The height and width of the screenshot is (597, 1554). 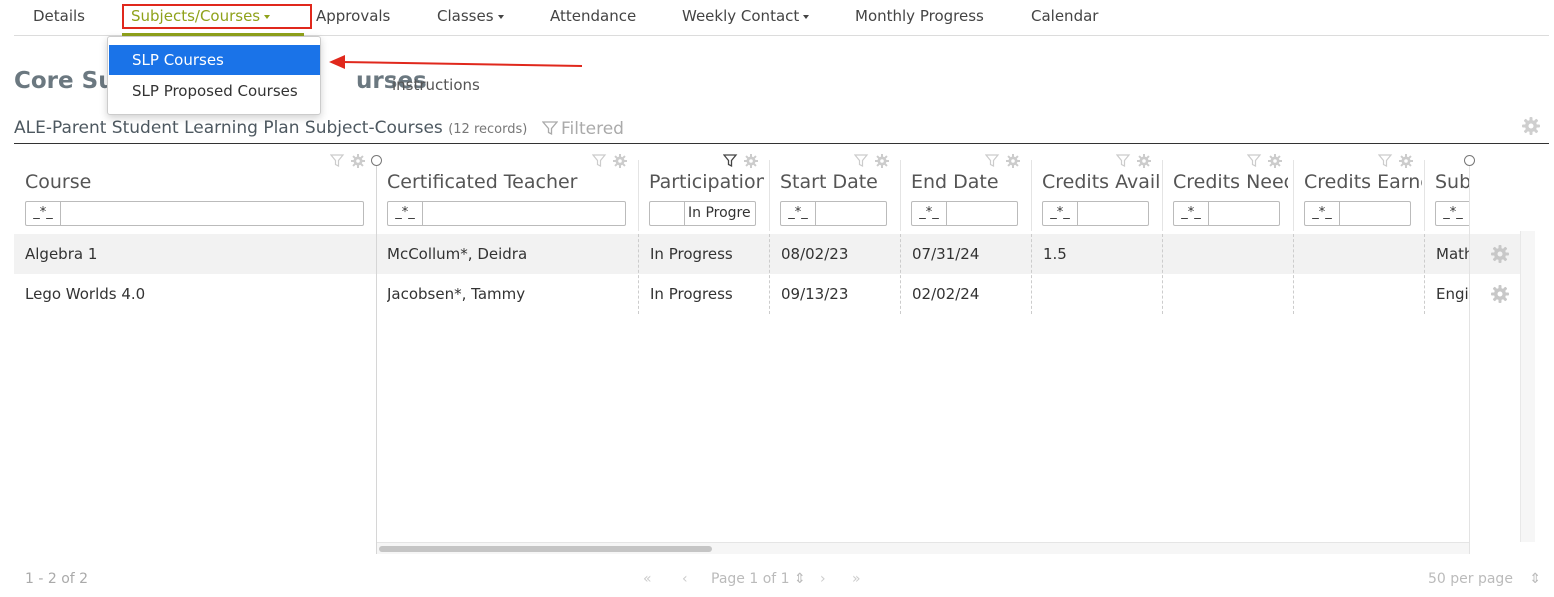 What do you see at coordinates (57, 579) in the screenshot?
I see `pager-range: 1 - 2 of 2` at bounding box center [57, 579].